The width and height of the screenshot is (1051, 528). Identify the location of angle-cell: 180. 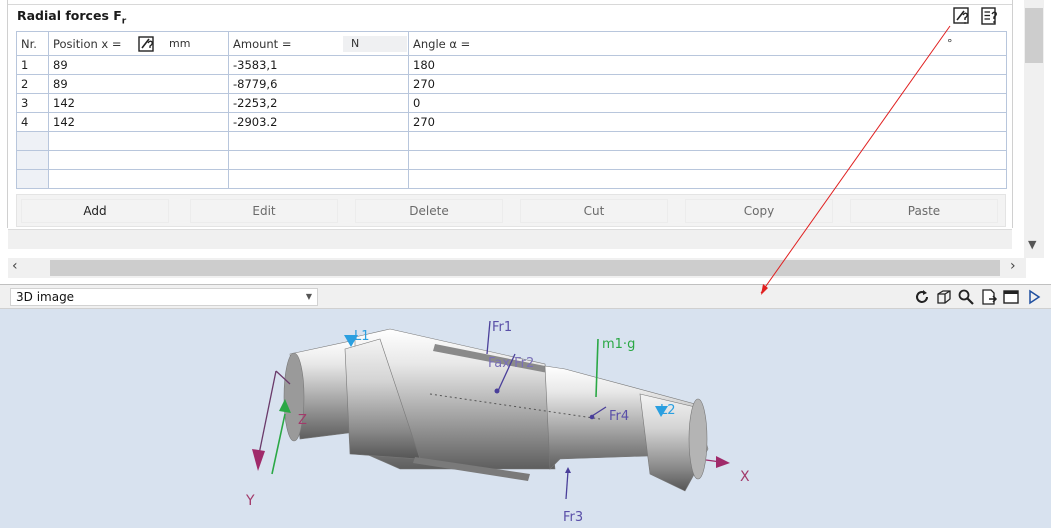
(707, 65).